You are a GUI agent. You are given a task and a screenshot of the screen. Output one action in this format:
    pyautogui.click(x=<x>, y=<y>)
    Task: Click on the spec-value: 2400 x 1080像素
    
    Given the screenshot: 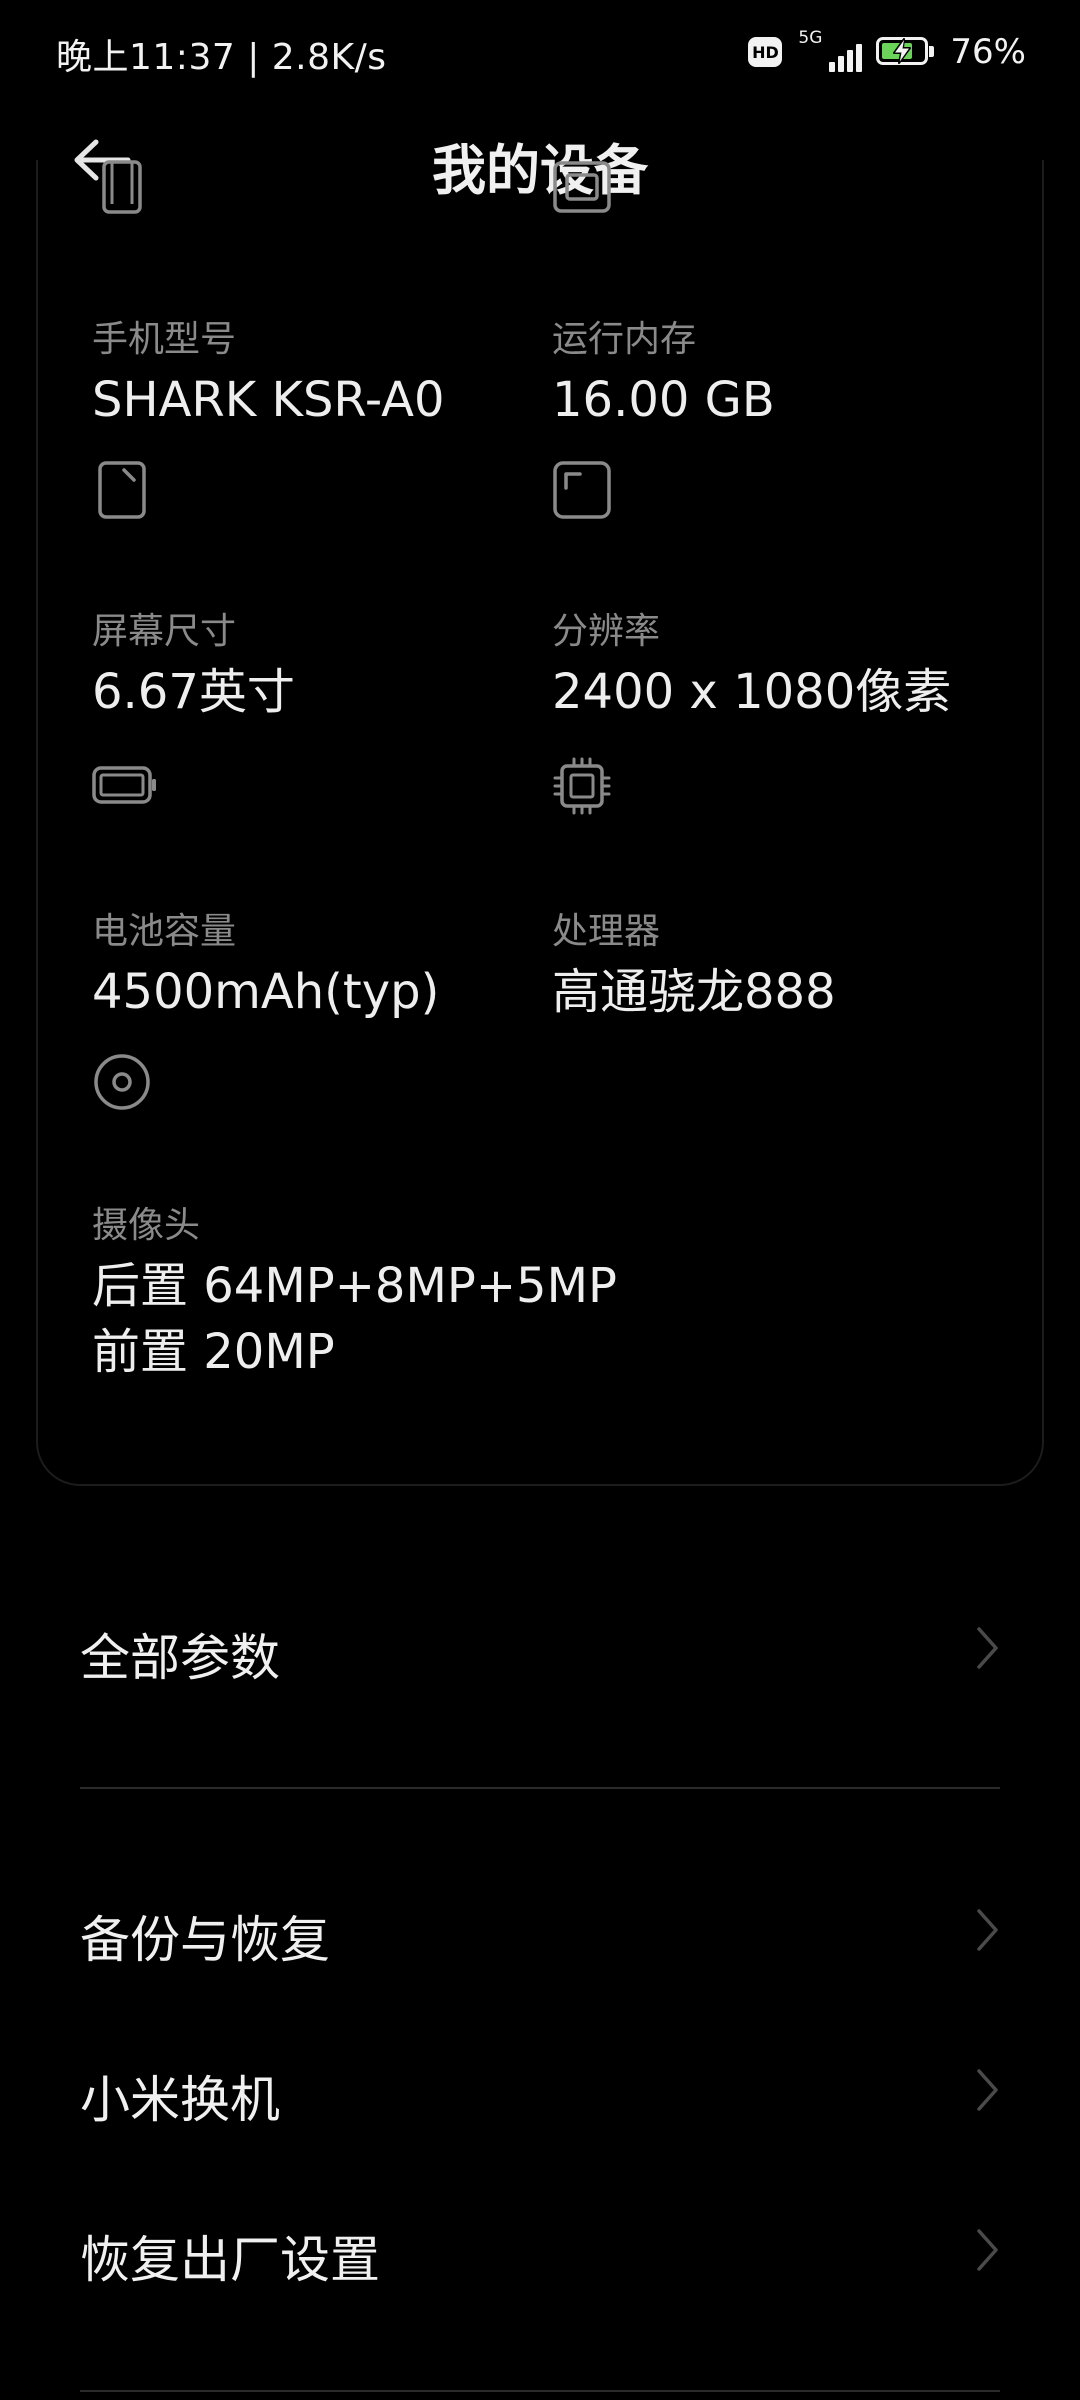 What is the action you would take?
    pyautogui.click(x=752, y=692)
    